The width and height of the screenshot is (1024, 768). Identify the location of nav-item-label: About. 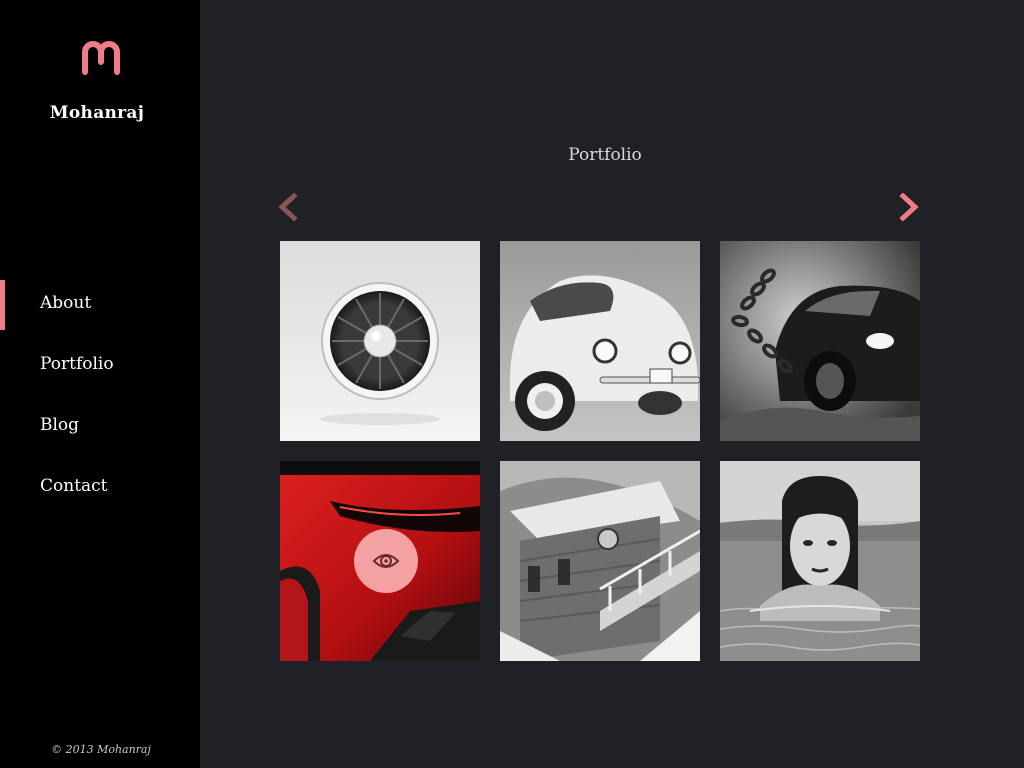
(66, 303).